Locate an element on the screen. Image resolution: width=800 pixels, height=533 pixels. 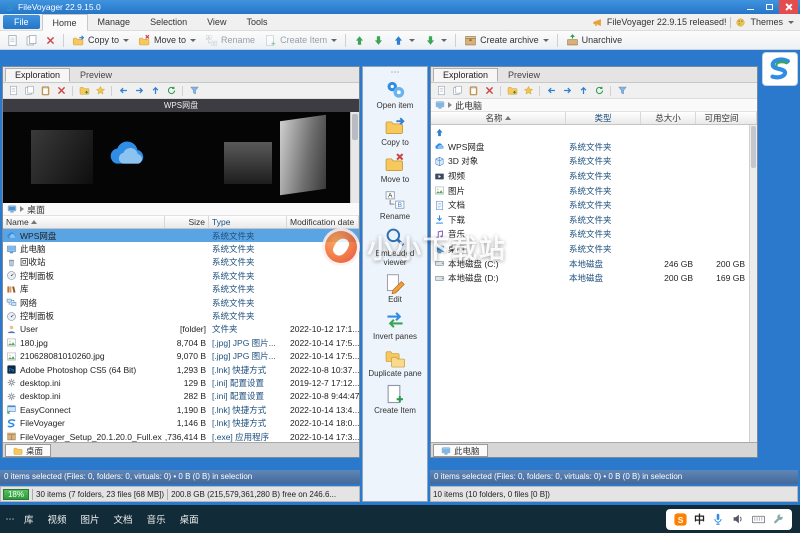
maximize-button is located at coordinates (769, 7).